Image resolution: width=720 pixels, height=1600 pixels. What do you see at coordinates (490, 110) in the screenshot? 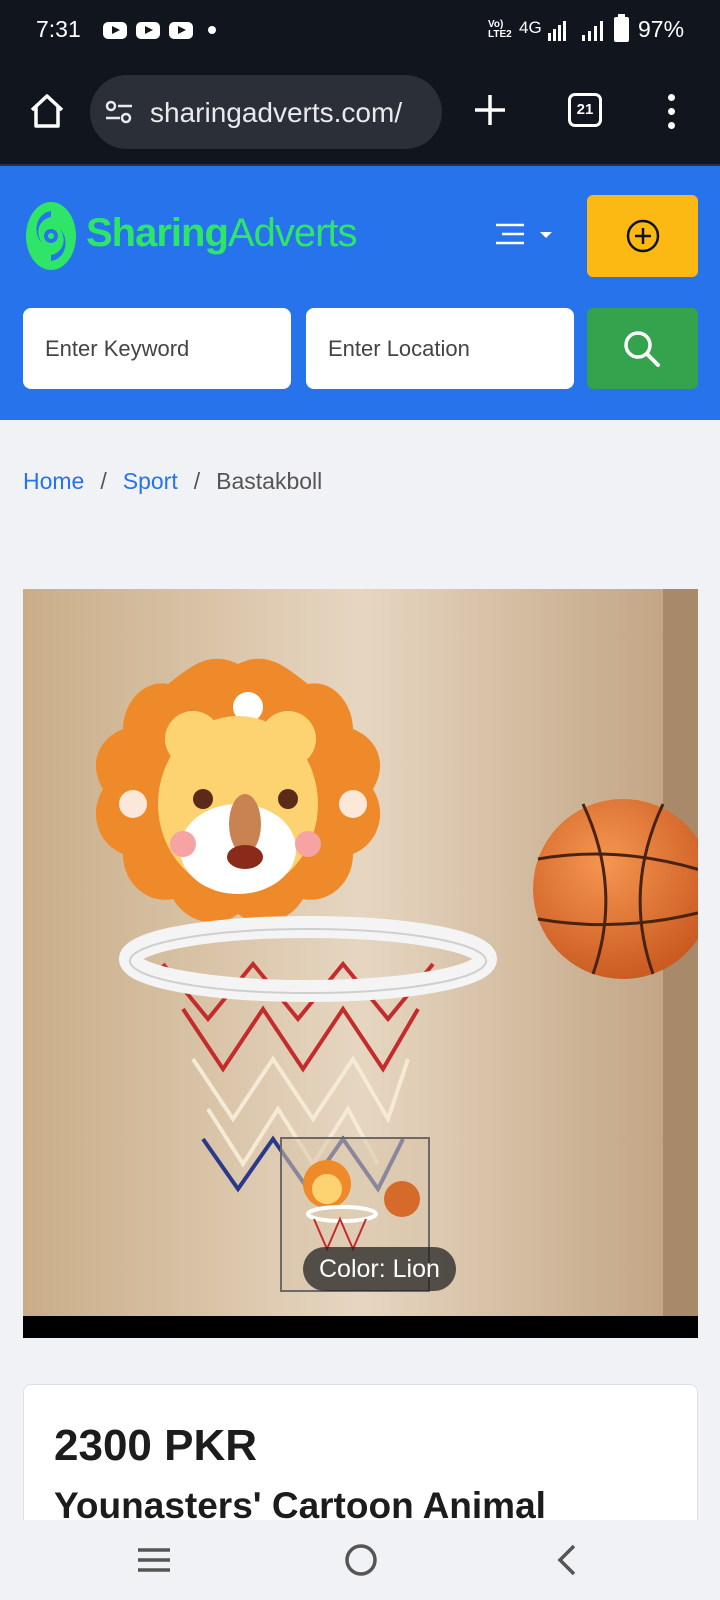
I see `new-tab-icon` at bounding box center [490, 110].